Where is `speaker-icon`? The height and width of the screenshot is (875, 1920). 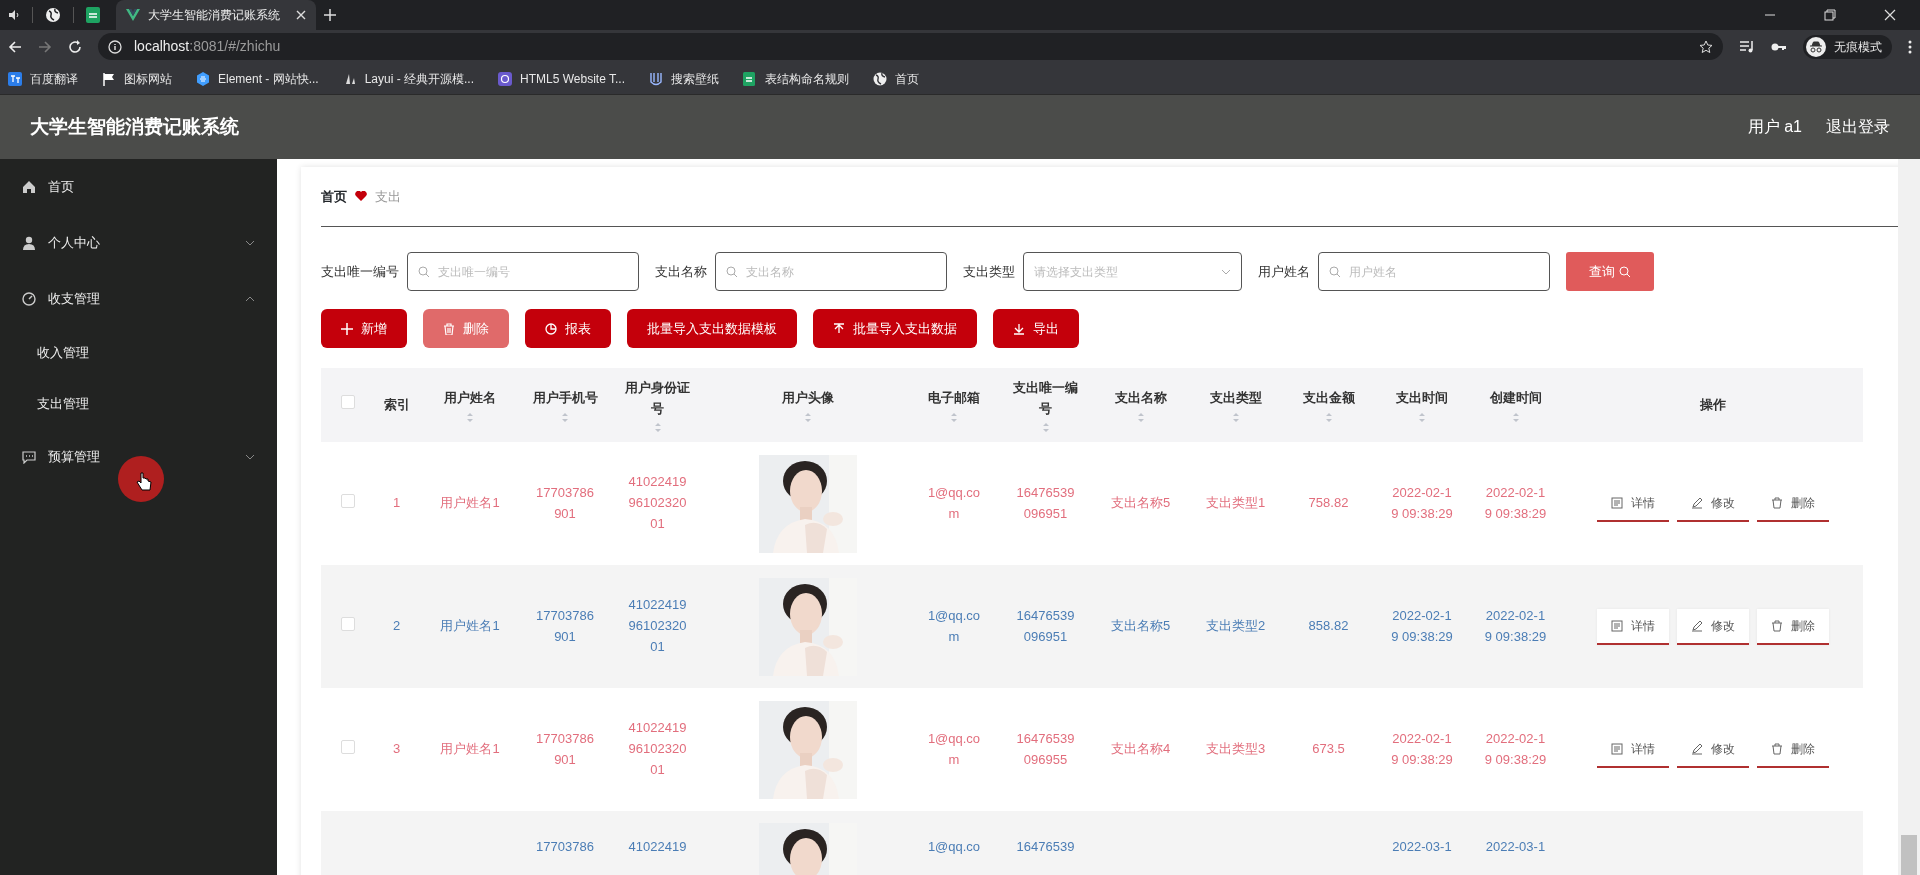 speaker-icon is located at coordinates (14, 15).